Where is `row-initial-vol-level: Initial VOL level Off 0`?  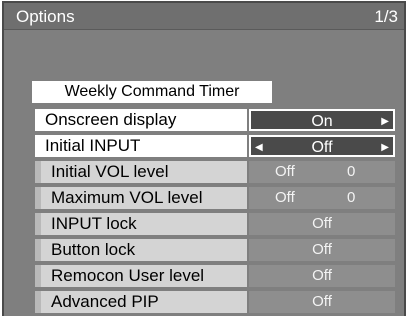 row-initial-vol-level: Initial VOL level Off 0 is located at coordinates (215, 172).